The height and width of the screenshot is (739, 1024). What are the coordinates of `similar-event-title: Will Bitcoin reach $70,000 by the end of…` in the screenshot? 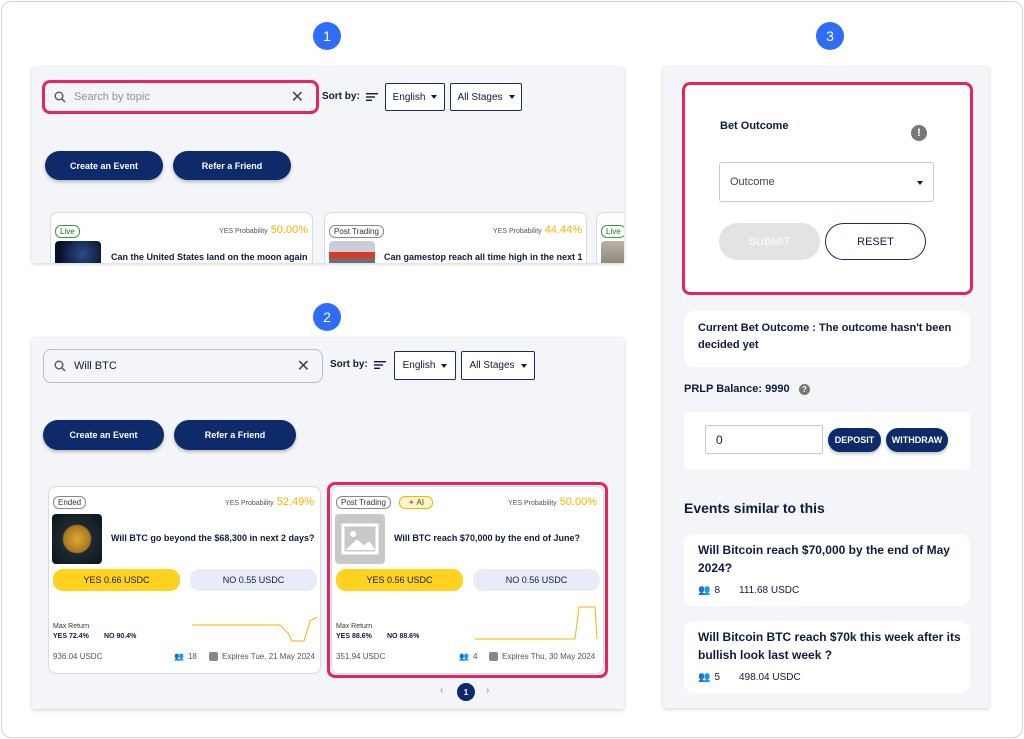 It's located at (824, 559).